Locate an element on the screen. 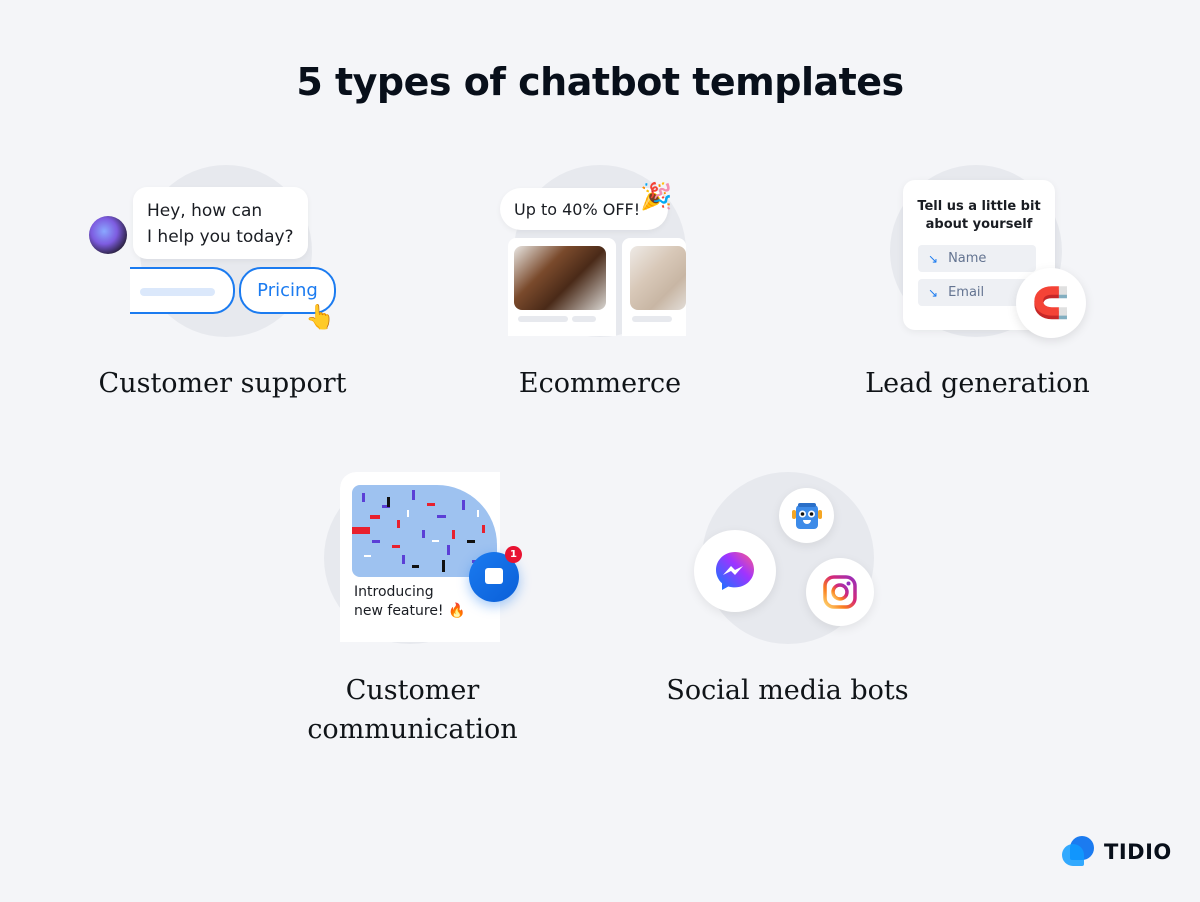 Image resolution: width=1200 pixels, height=902 pixels. tidio-logo-icon is located at coordinates (1079, 852).